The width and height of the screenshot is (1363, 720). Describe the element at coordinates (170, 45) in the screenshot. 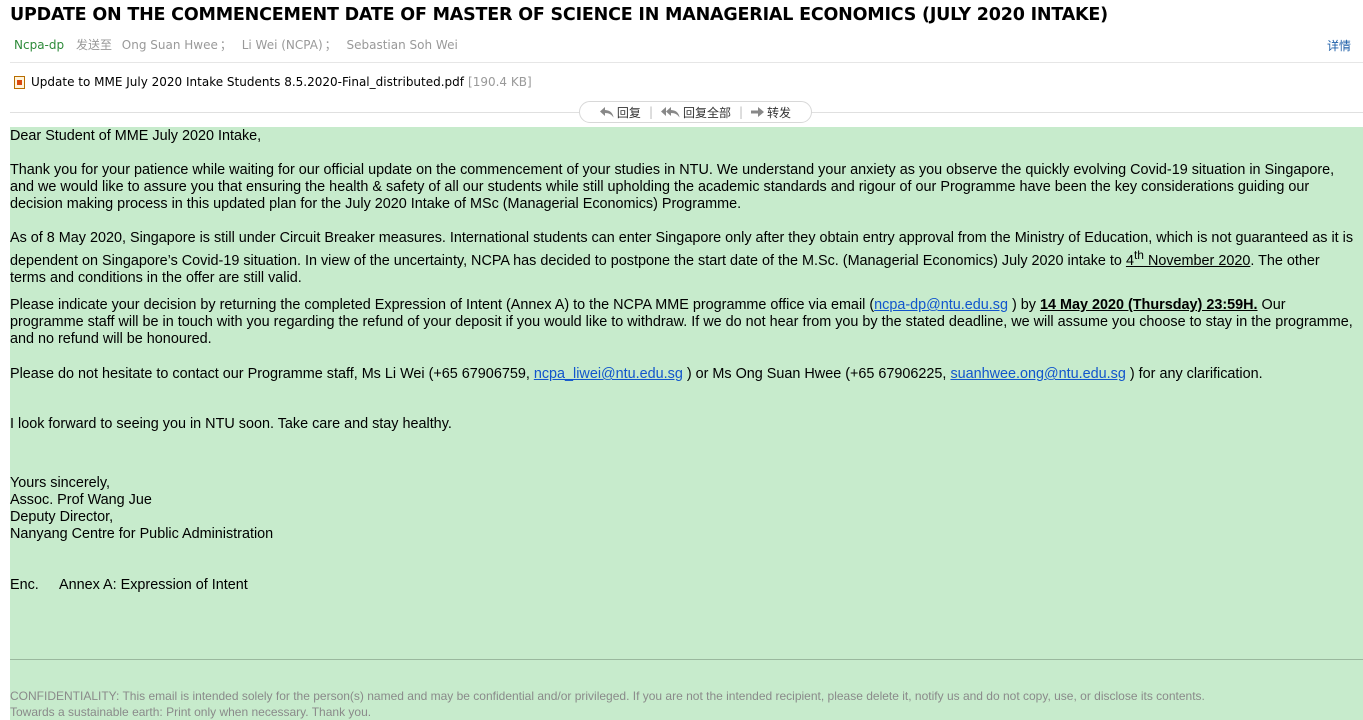

I see `recipient-item: Ong Suan Hwee` at that location.